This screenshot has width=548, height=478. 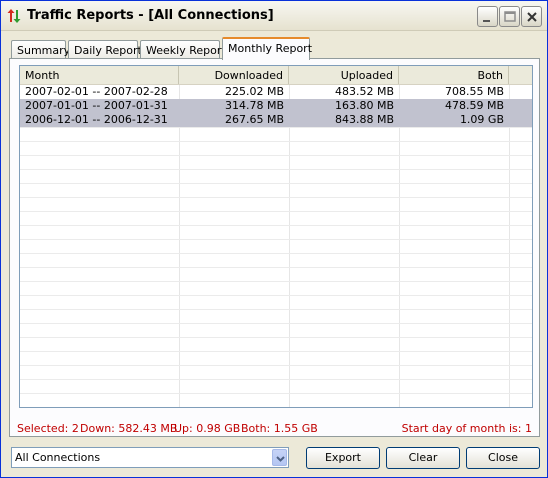 What do you see at coordinates (44, 50) in the screenshot?
I see `tab-label: Summary` at bounding box center [44, 50].